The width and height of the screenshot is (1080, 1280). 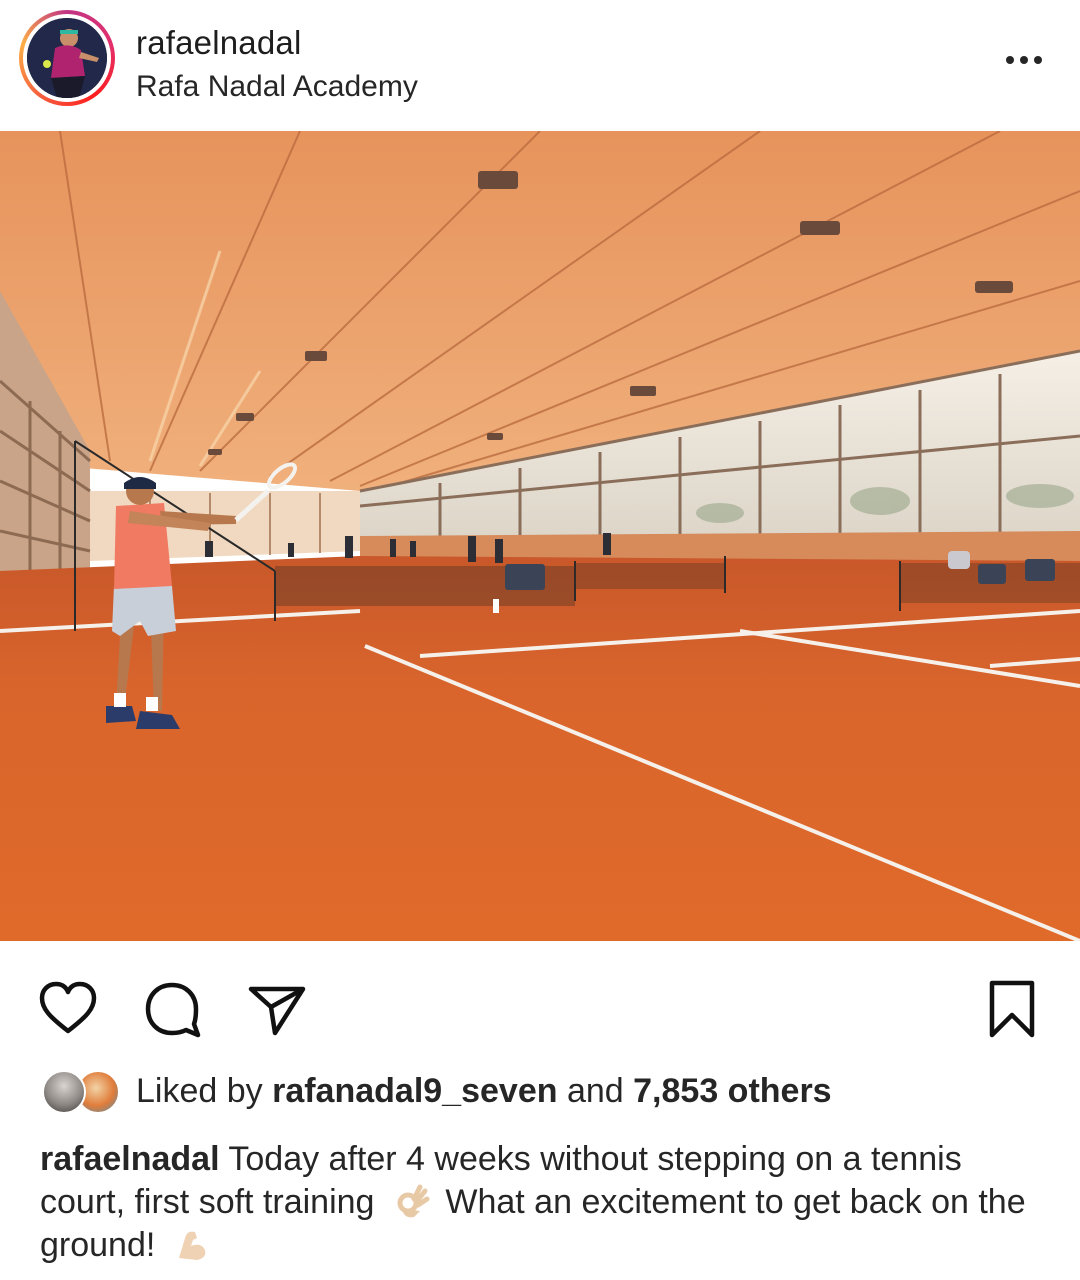 I want to click on comment-button, so click(x=172, y=1009).